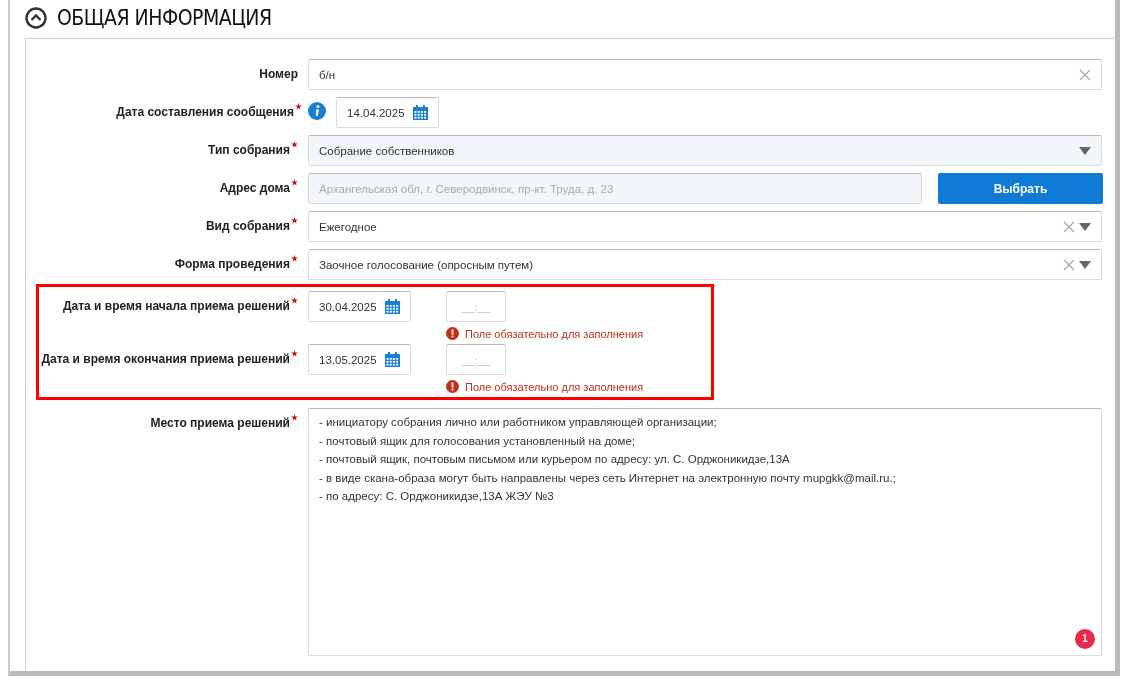 The width and height of the screenshot is (1143, 691). I want to click on field-label: Дата и время начала приема решений, so click(176, 306).